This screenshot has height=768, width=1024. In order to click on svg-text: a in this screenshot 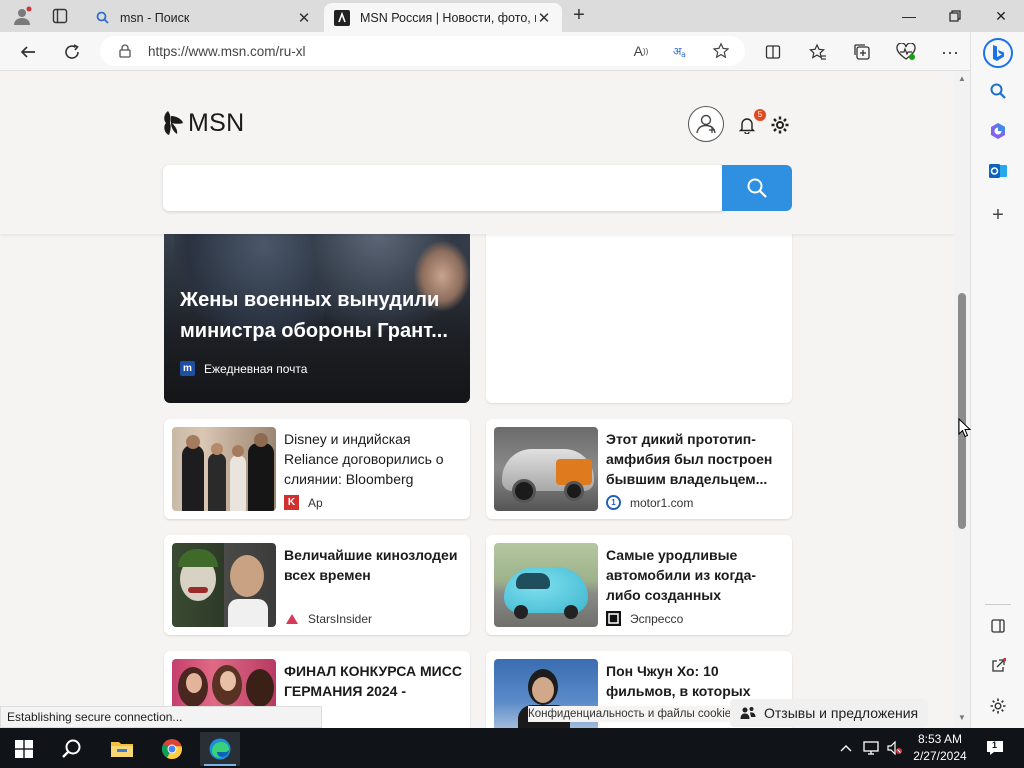, I will do `click(683, 54)`.